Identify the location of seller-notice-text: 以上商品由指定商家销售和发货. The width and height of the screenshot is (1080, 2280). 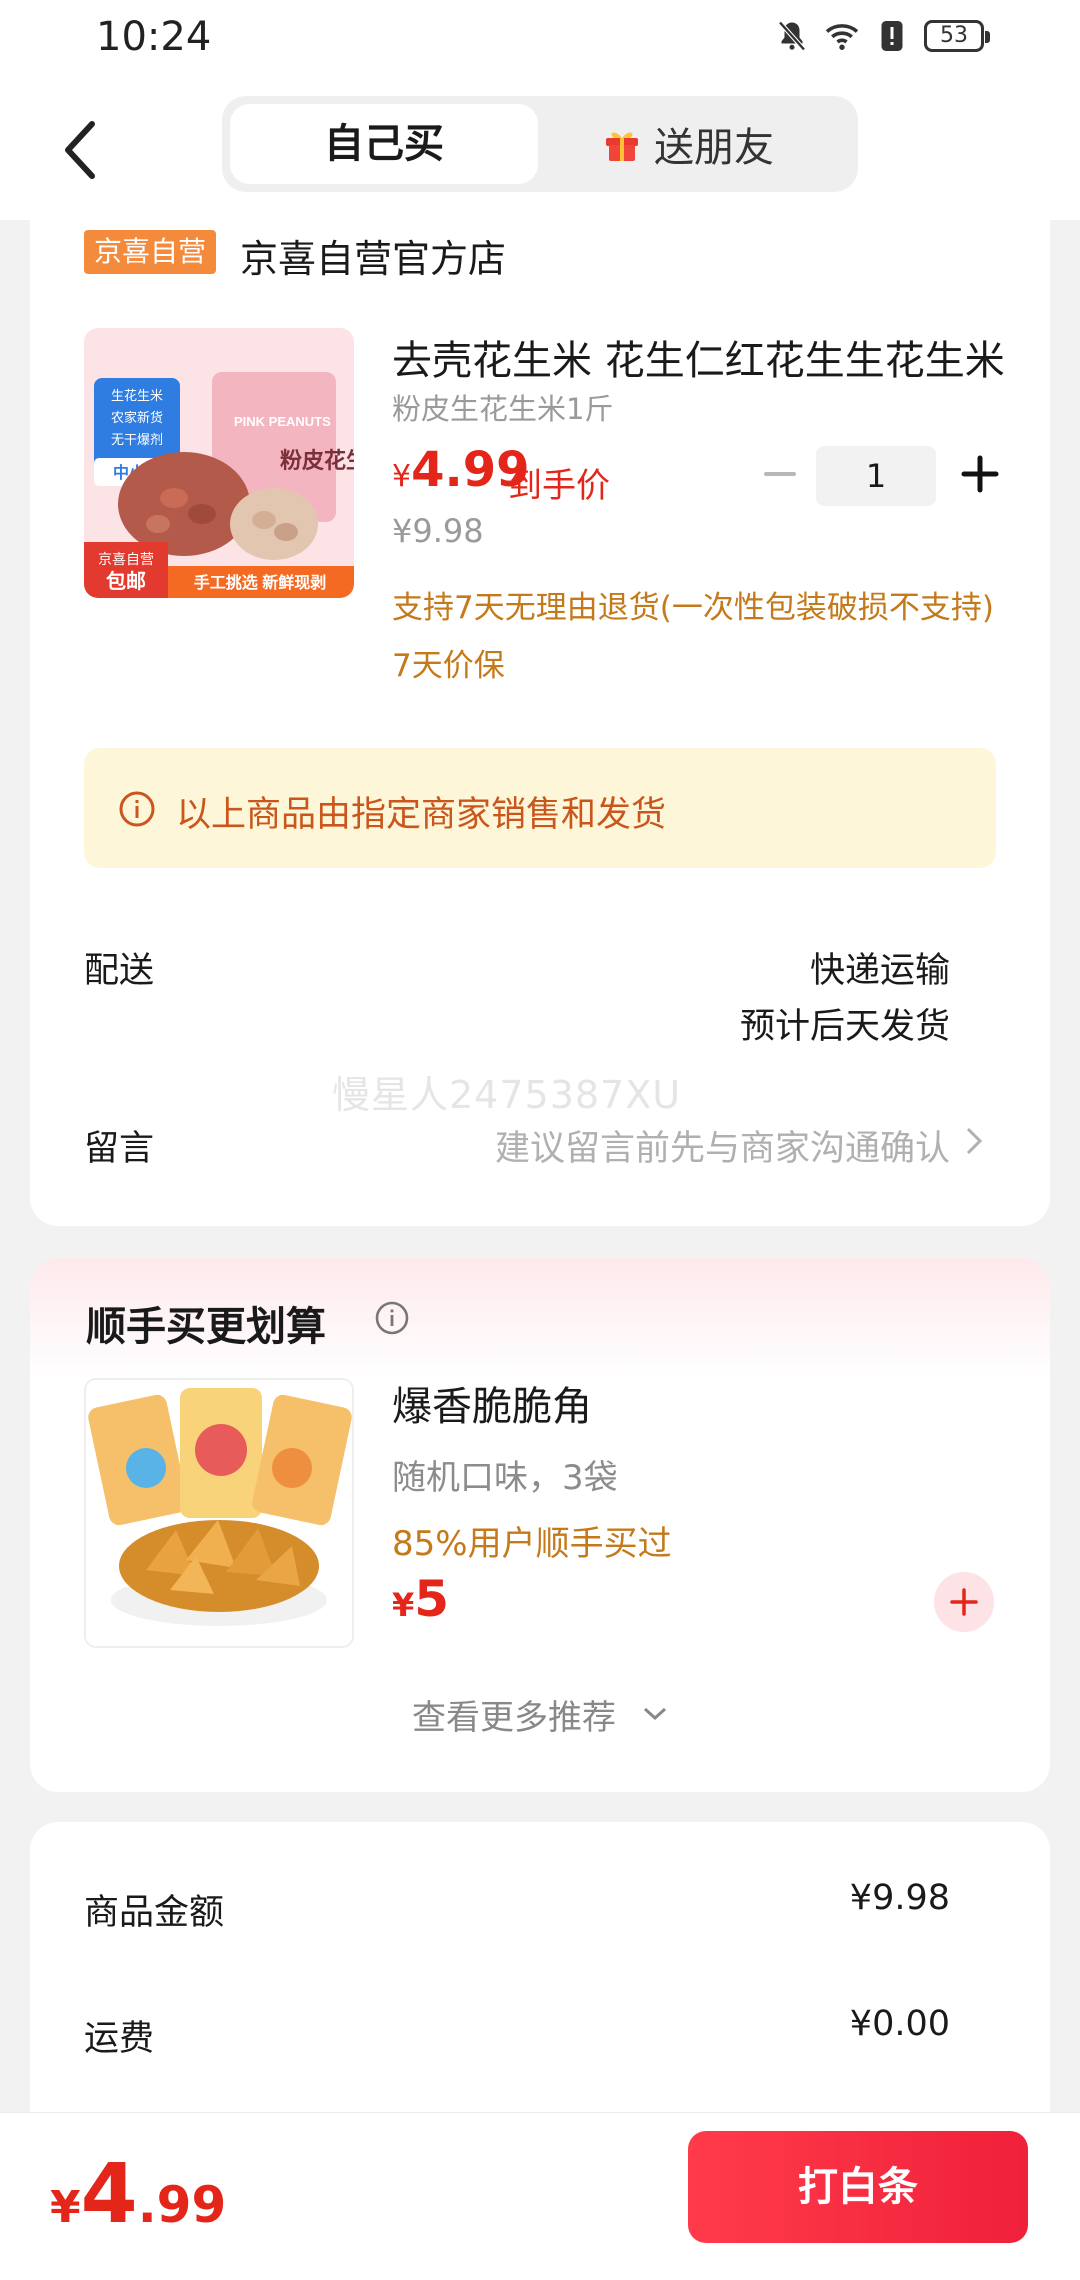
(421, 815).